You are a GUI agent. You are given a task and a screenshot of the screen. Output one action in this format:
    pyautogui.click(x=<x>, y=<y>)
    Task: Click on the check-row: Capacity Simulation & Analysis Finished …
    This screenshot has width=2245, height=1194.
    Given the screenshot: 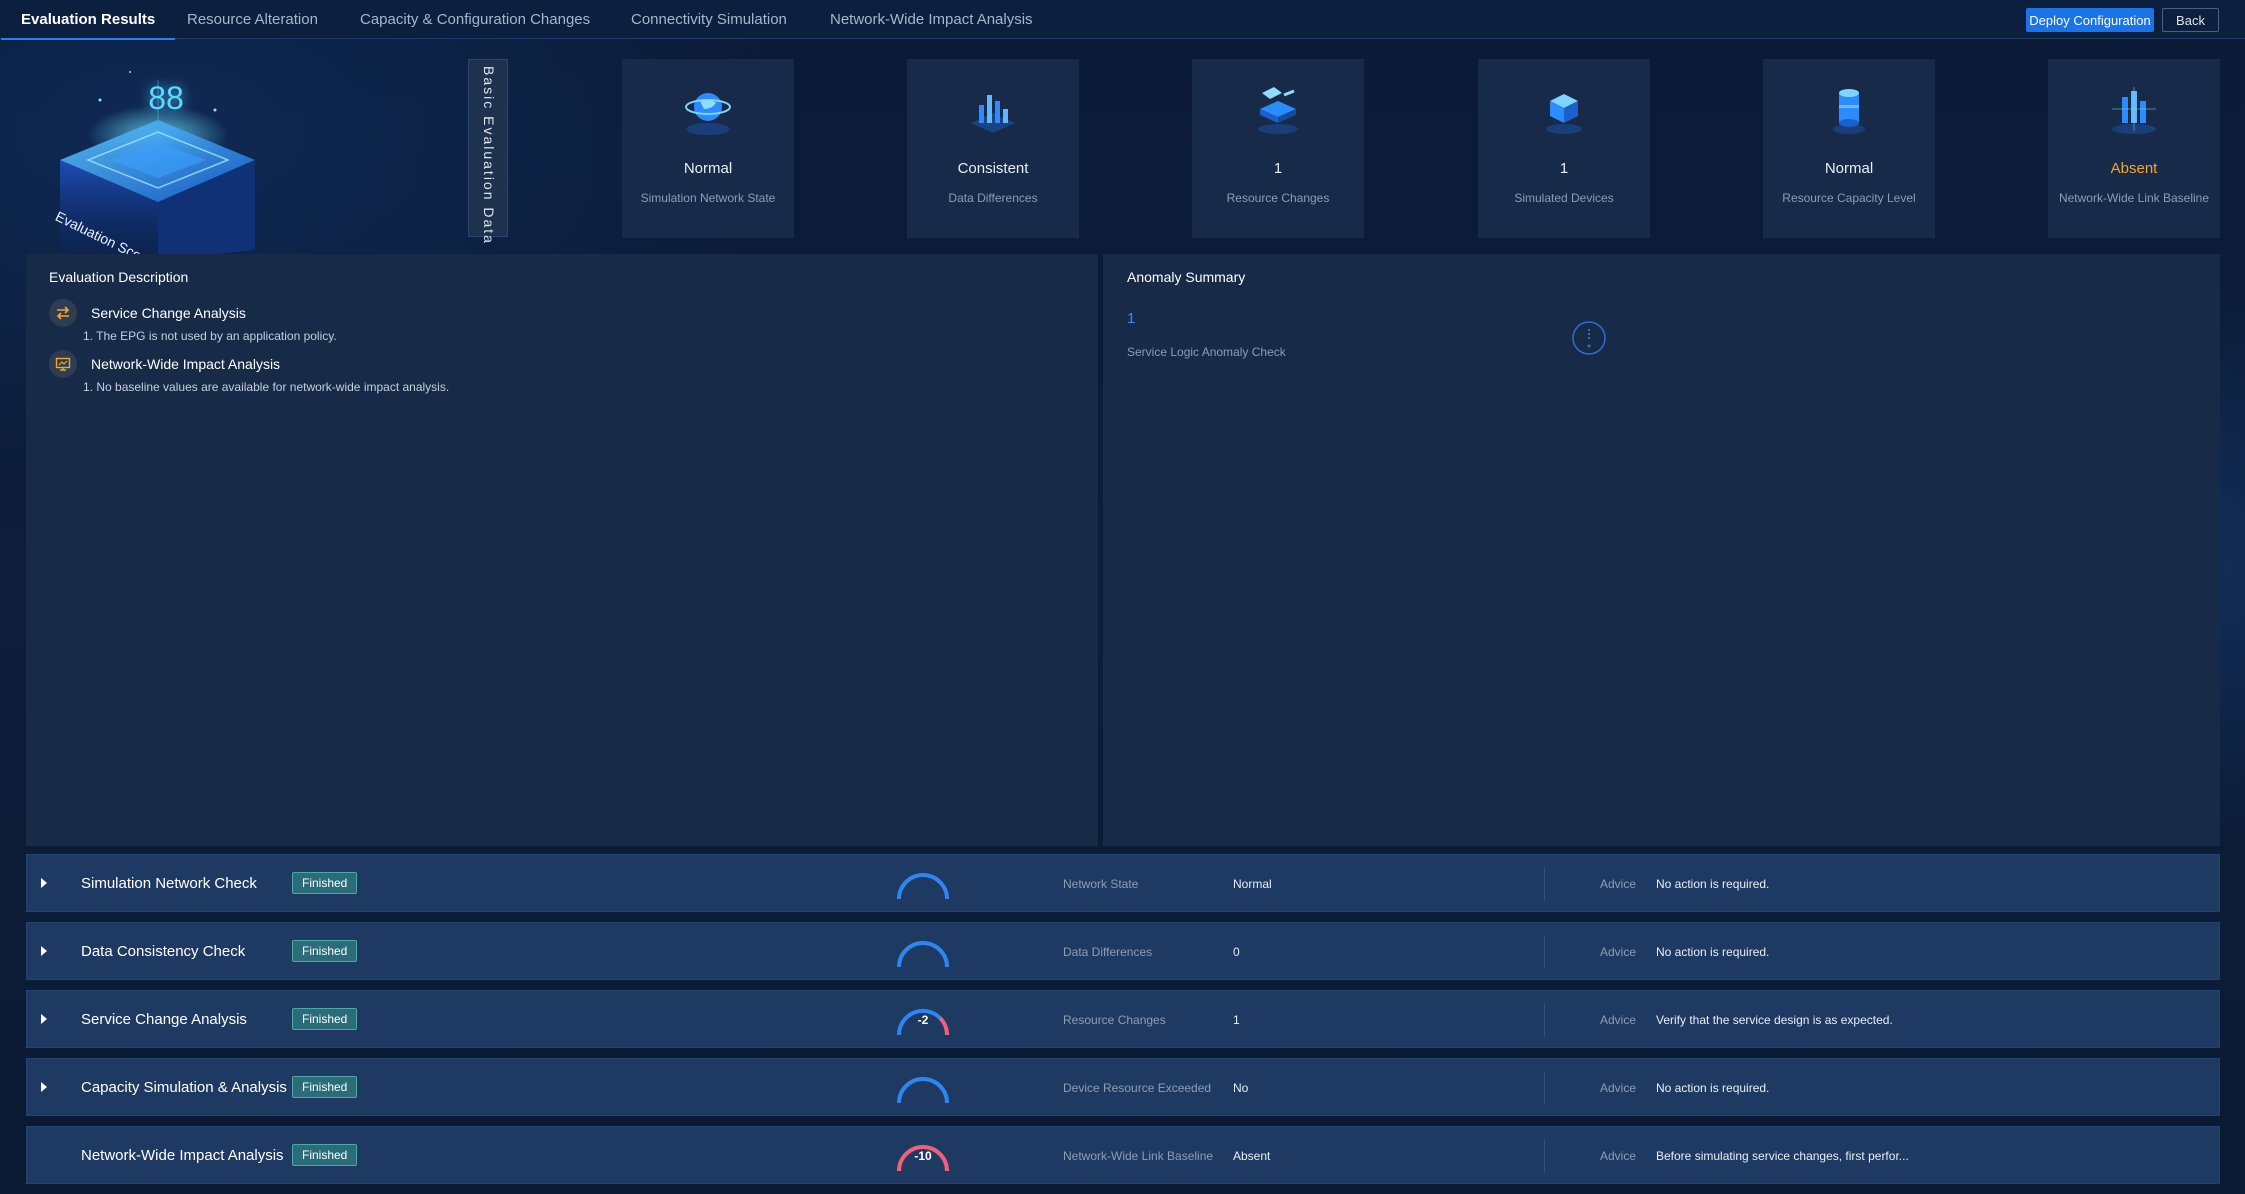 What is the action you would take?
    pyautogui.click(x=1123, y=1087)
    